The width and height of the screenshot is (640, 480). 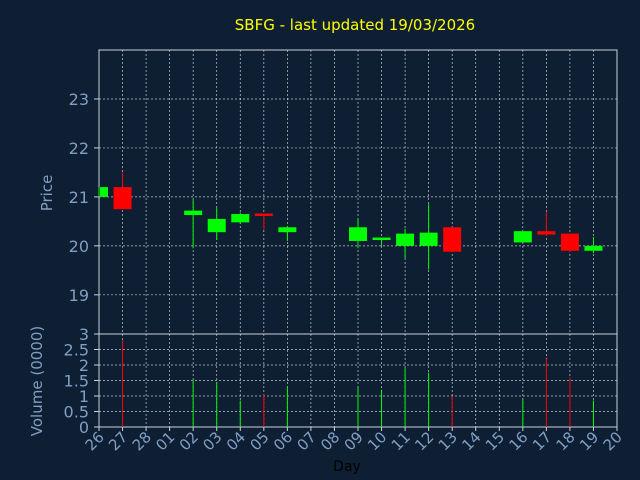 I want to click on x-tick-label: 18, so click(x=566, y=441).